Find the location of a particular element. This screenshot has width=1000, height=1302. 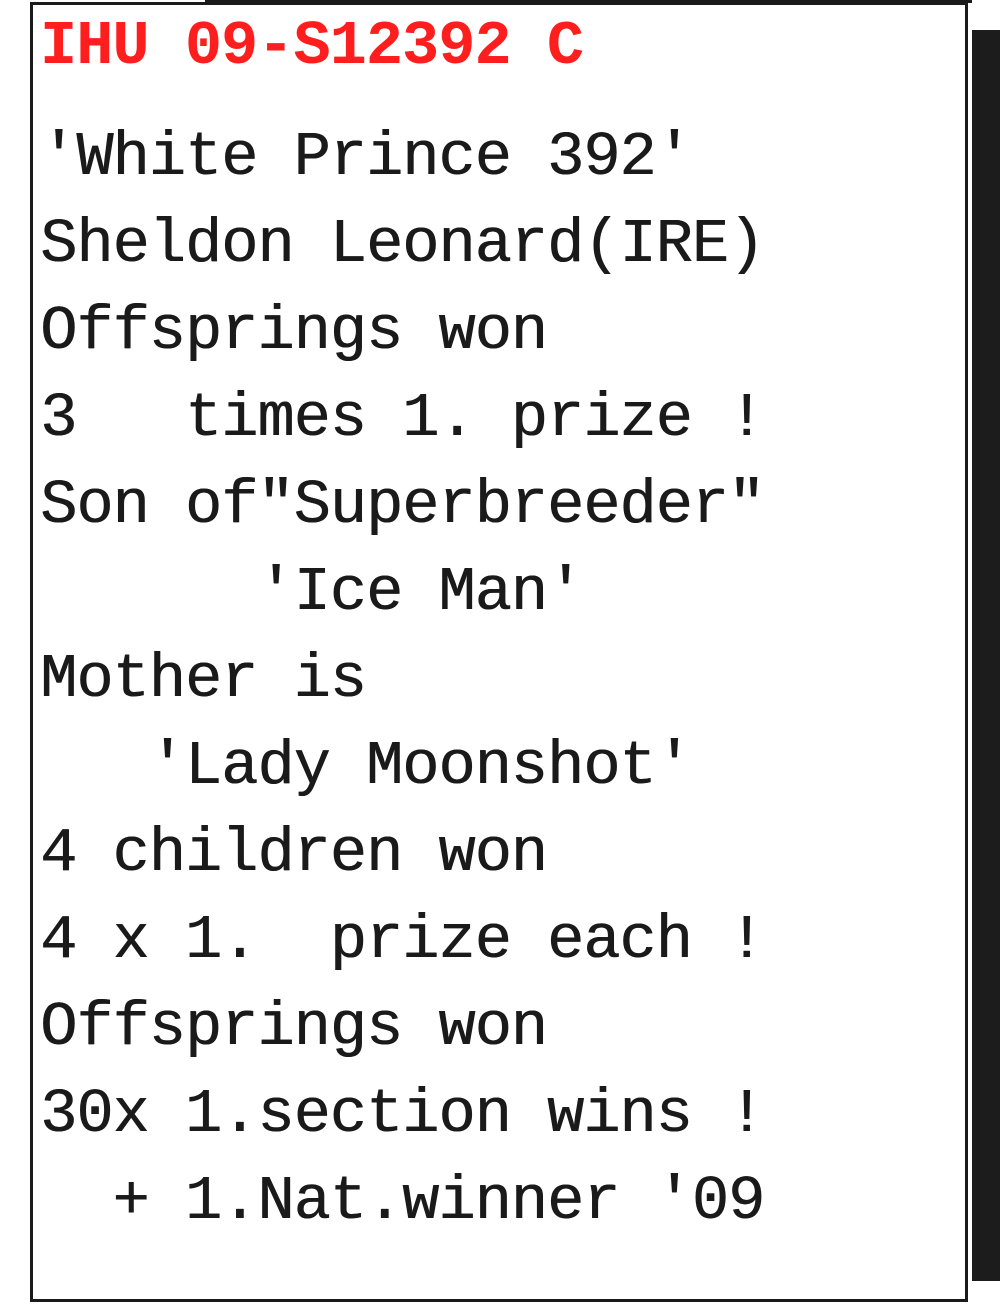

card-line-offsprings: Offsprings won is located at coordinates (294, 331).